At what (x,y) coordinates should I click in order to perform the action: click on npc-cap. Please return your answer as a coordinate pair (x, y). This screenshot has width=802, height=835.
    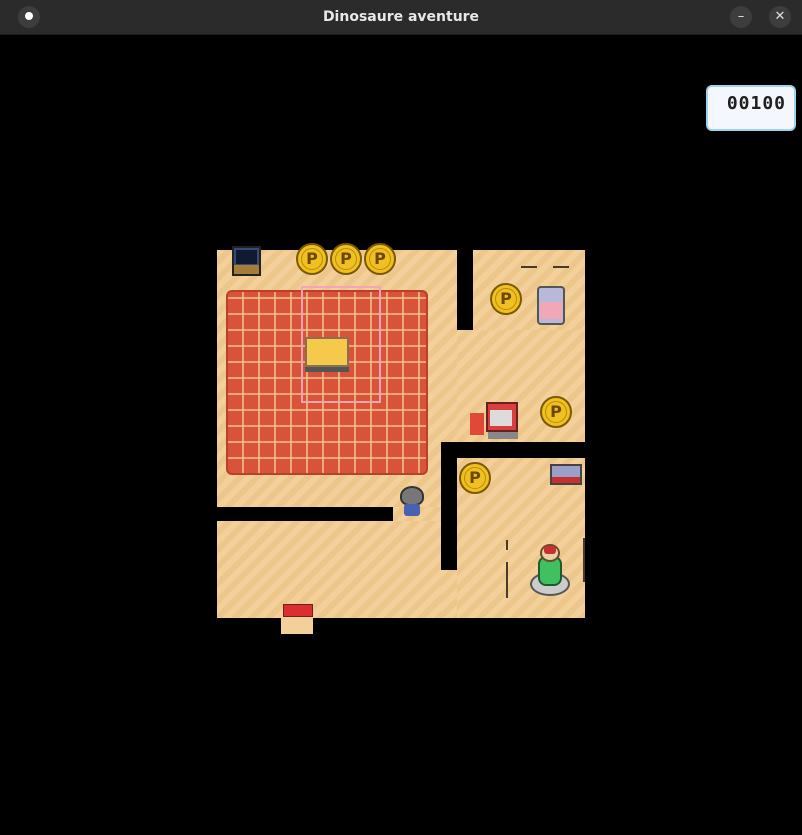
    Looking at the image, I should click on (550, 550).